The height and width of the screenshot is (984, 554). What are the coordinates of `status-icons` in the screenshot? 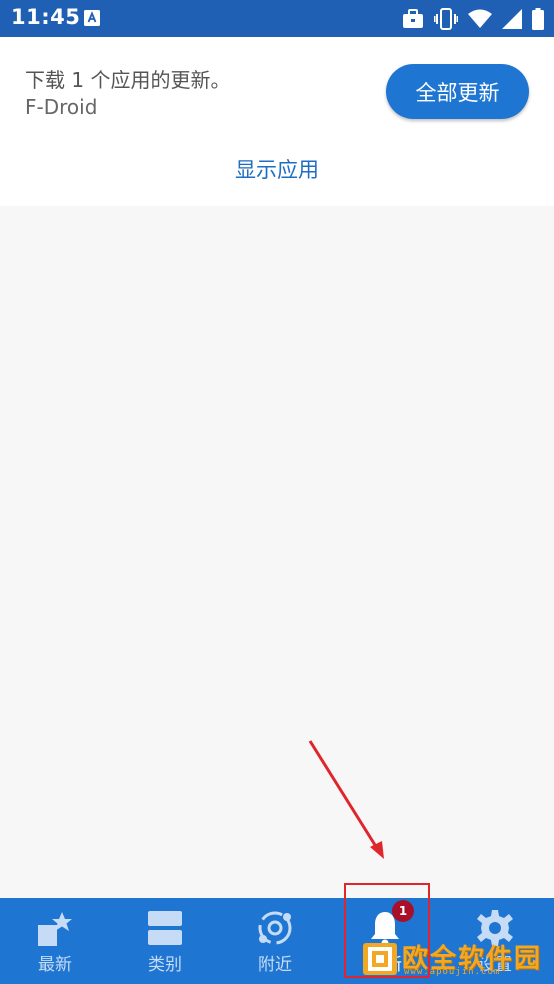 It's located at (473, 19).